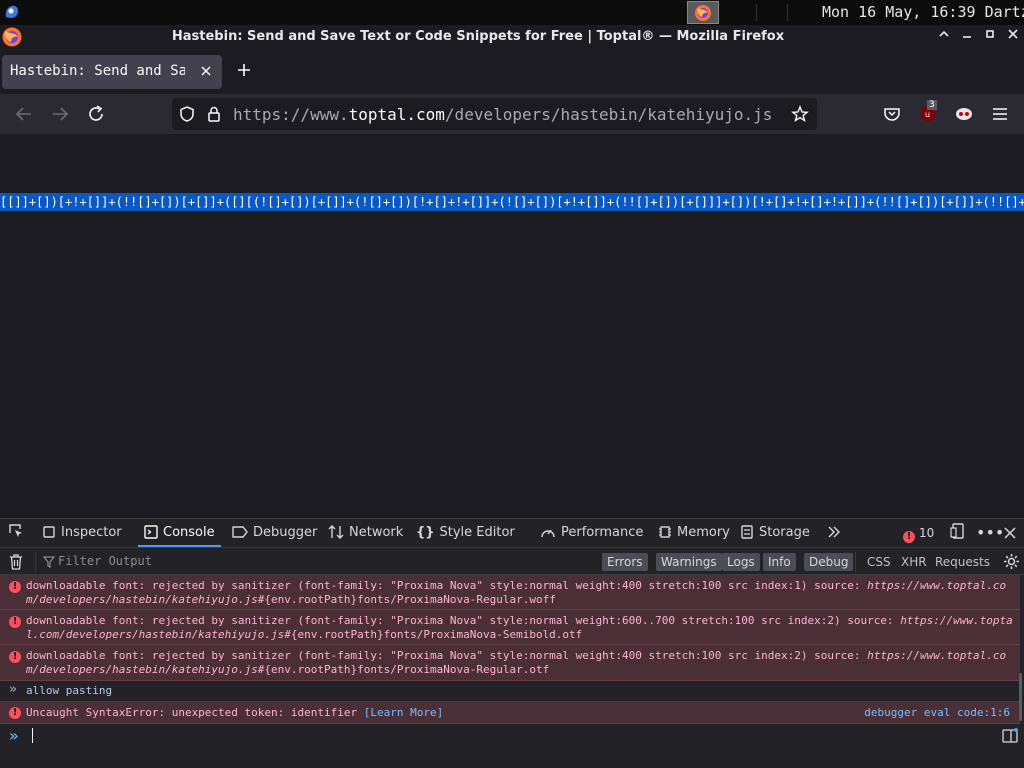  What do you see at coordinates (1012, 533) in the screenshot?
I see `close-devtools-button` at bounding box center [1012, 533].